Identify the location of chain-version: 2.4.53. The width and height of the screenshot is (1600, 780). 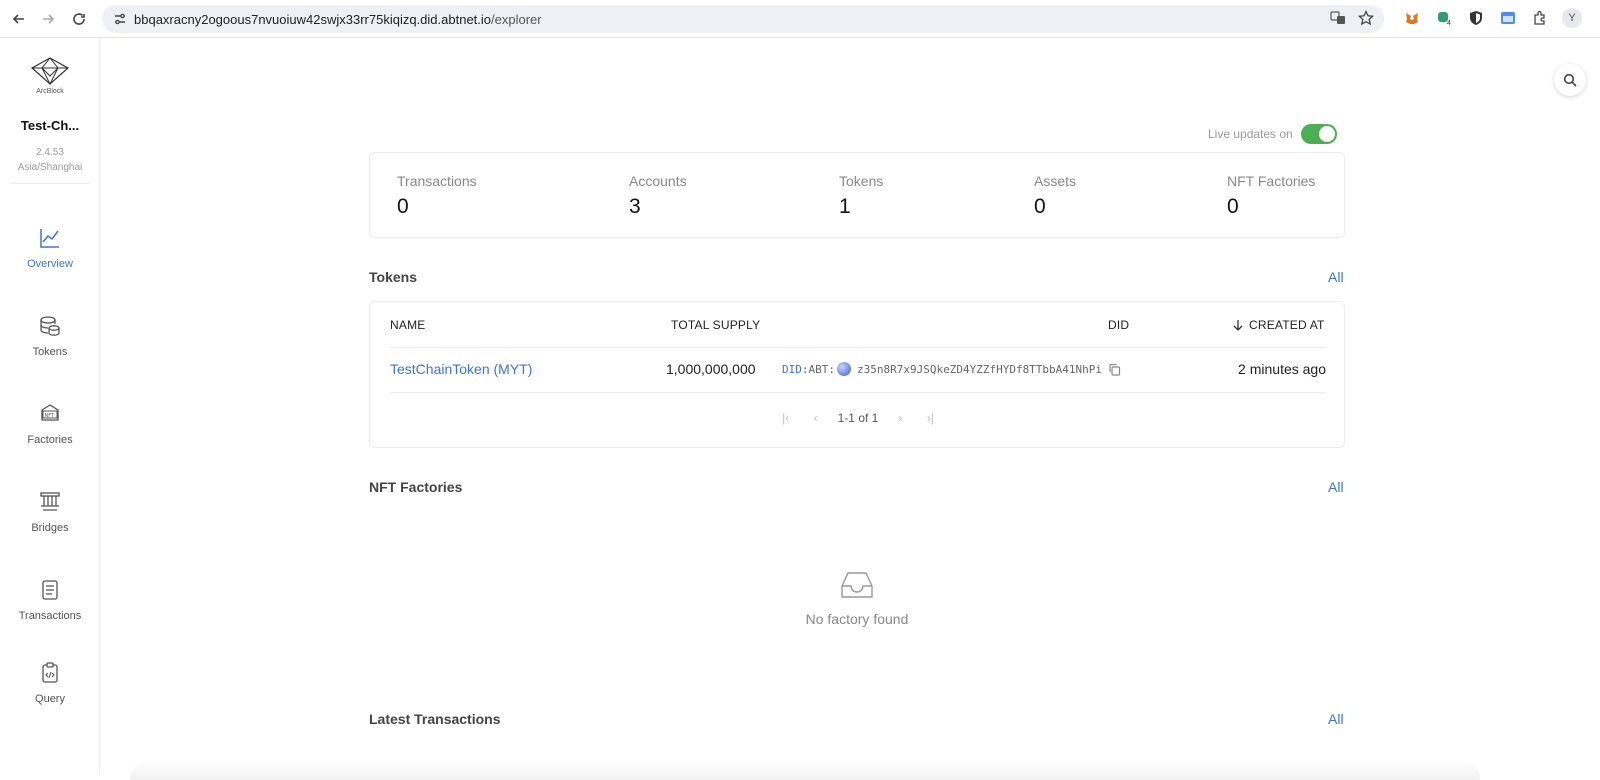
(50, 152).